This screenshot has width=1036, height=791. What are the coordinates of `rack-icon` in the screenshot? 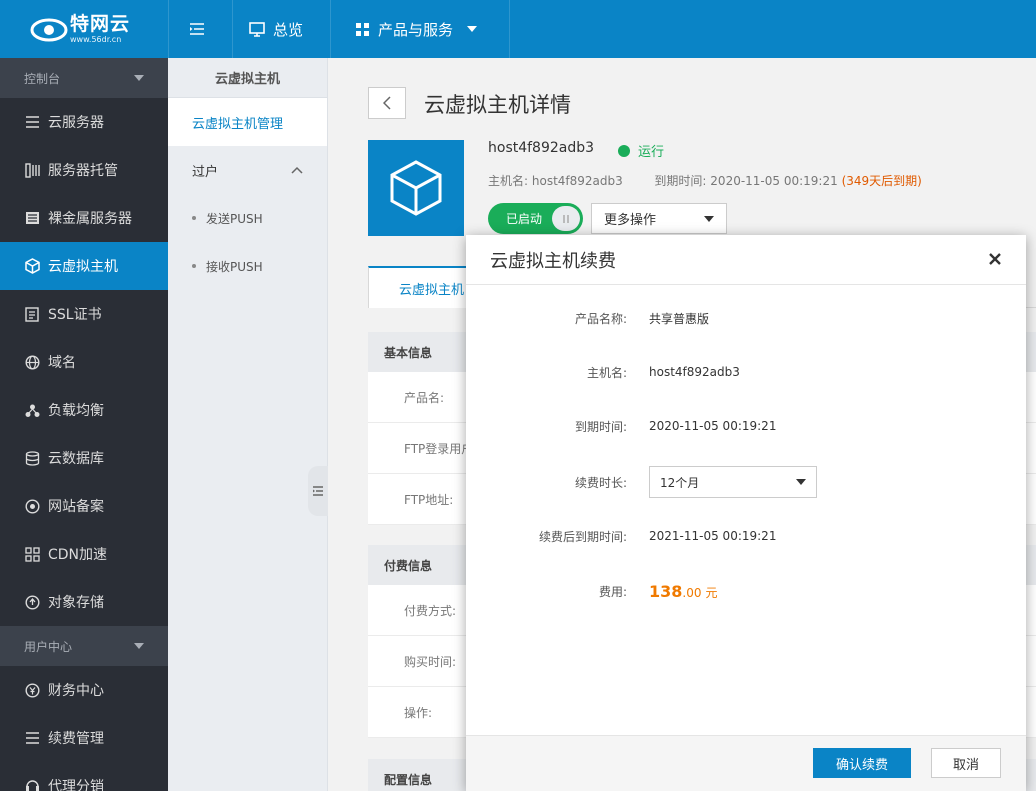 It's located at (32, 170).